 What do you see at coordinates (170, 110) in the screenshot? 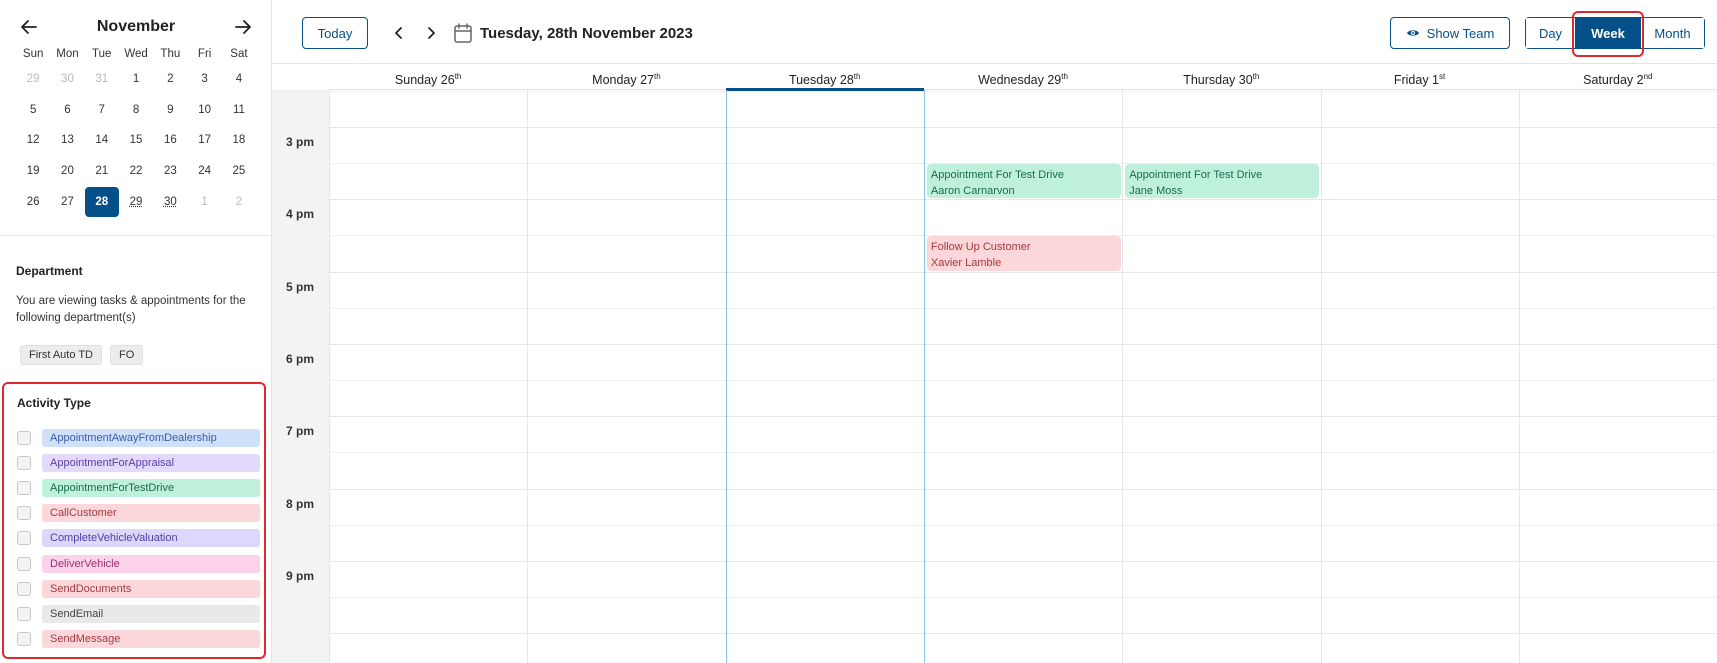
I see `mini-calendar-day: 9` at bounding box center [170, 110].